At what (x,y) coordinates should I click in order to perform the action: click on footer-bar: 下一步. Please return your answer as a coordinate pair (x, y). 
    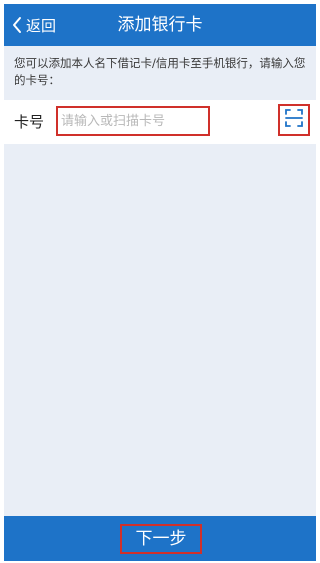
    Looking at the image, I should click on (160, 538).